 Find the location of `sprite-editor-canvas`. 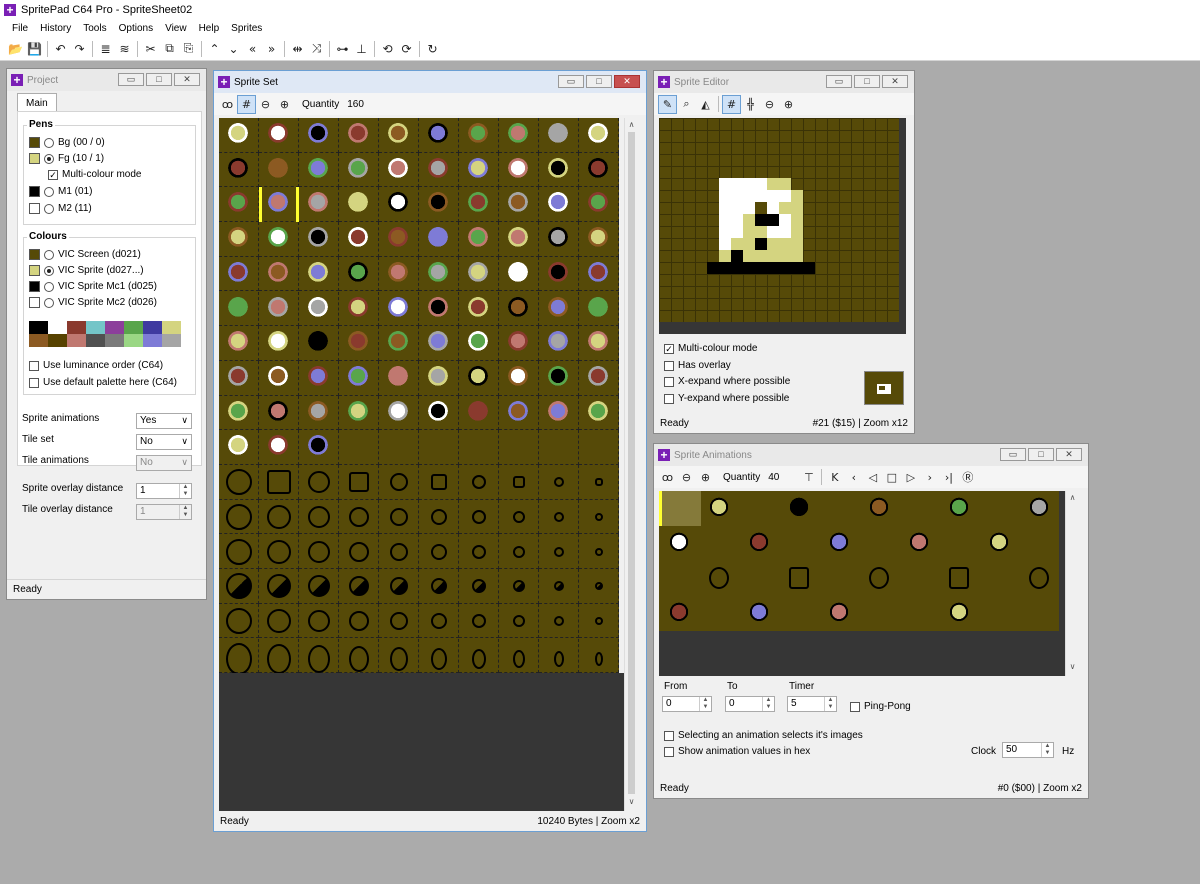

sprite-editor-canvas is located at coordinates (779, 220).